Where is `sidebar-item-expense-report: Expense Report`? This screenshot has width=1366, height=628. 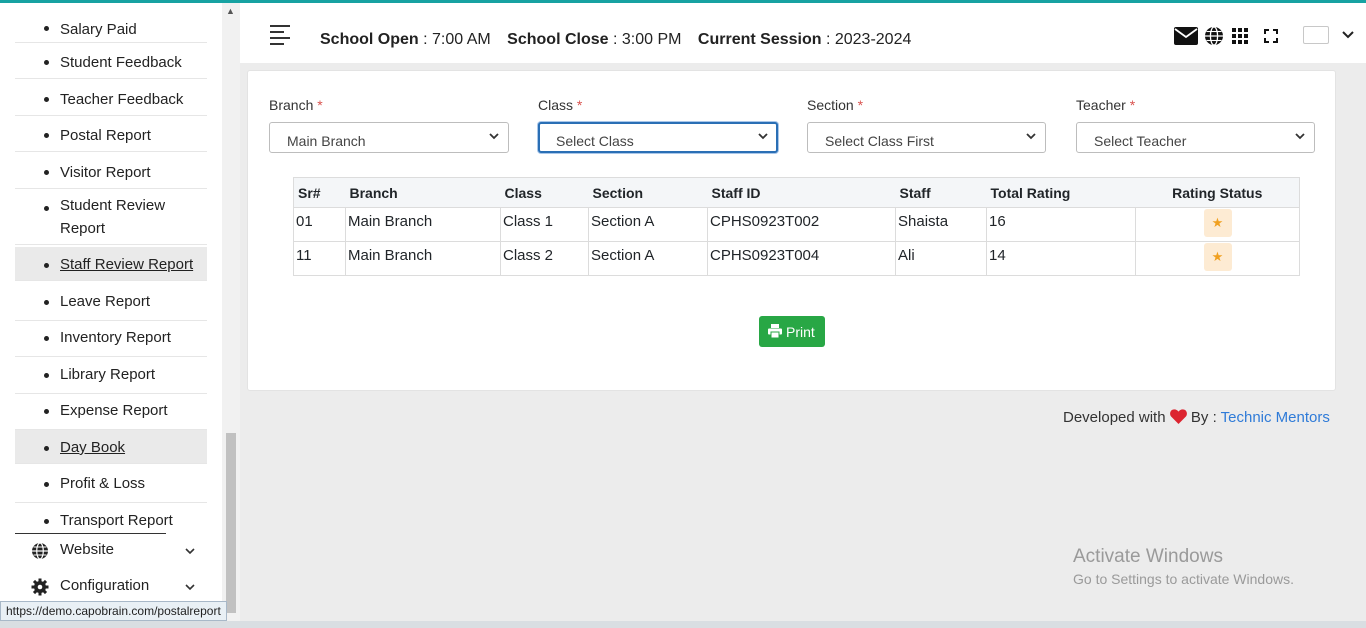 sidebar-item-expense-report: Expense Report is located at coordinates (111, 413).